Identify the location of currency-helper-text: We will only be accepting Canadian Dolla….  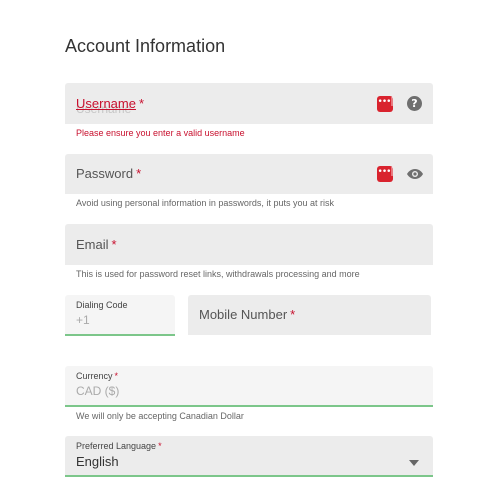
(160, 416).